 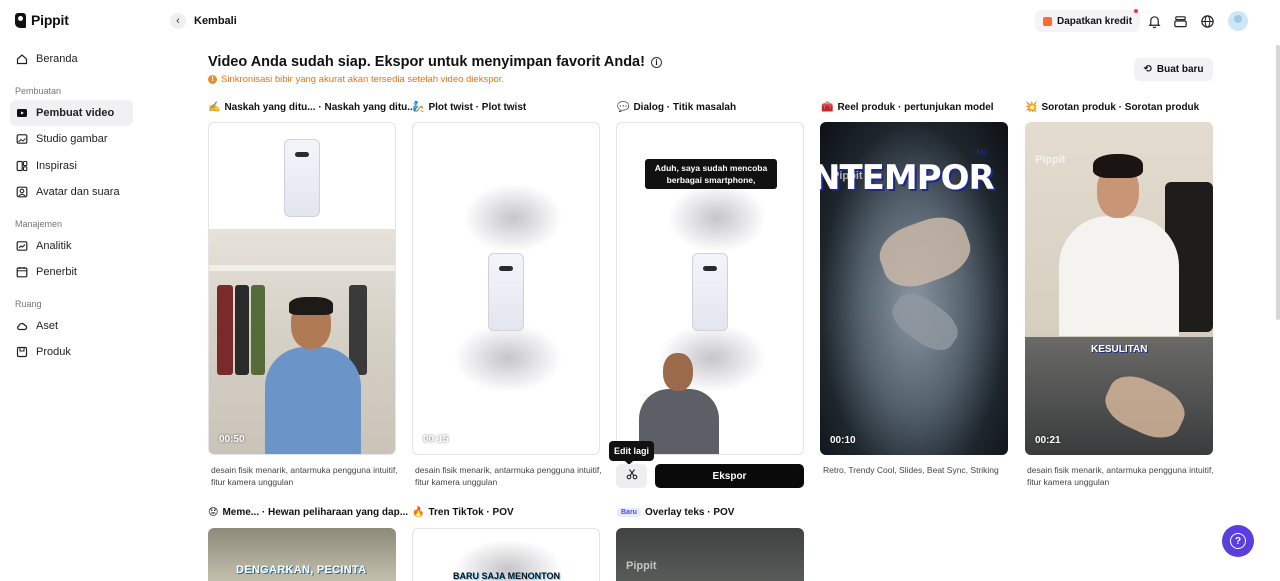 What do you see at coordinates (22, 113) in the screenshot?
I see `video-add-icon` at bounding box center [22, 113].